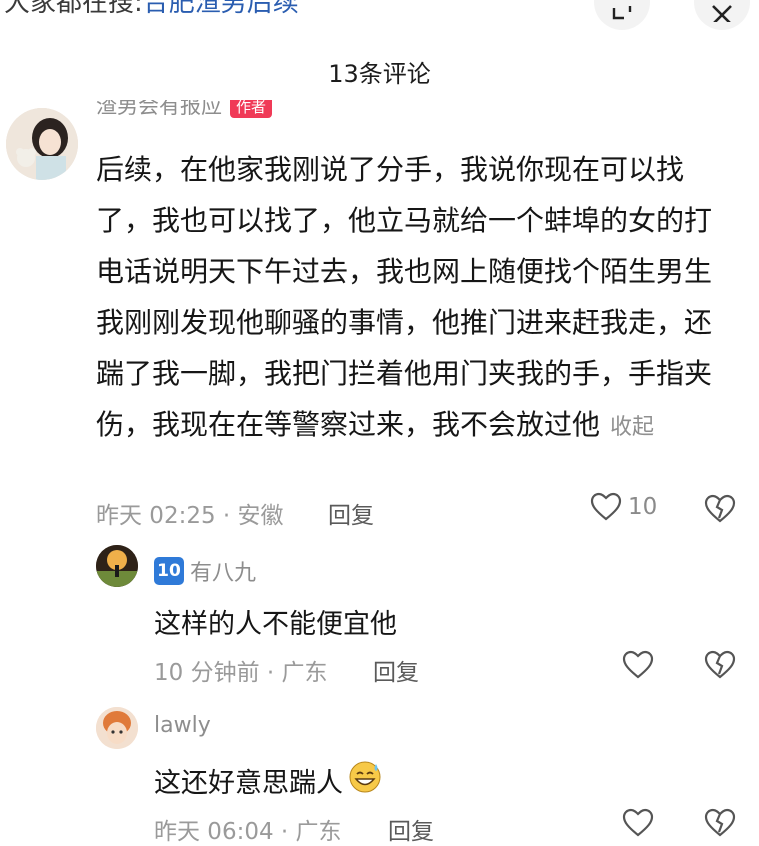  What do you see at coordinates (169, 571) in the screenshot?
I see `keycap-ten-badge: 10` at bounding box center [169, 571].